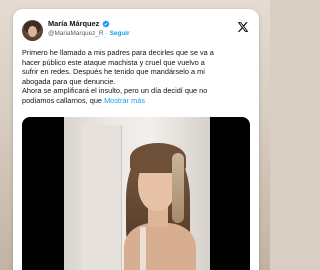  Describe the element at coordinates (76, 33) in the screenshot. I see `author-handle: @MariaMarquez_R` at that location.